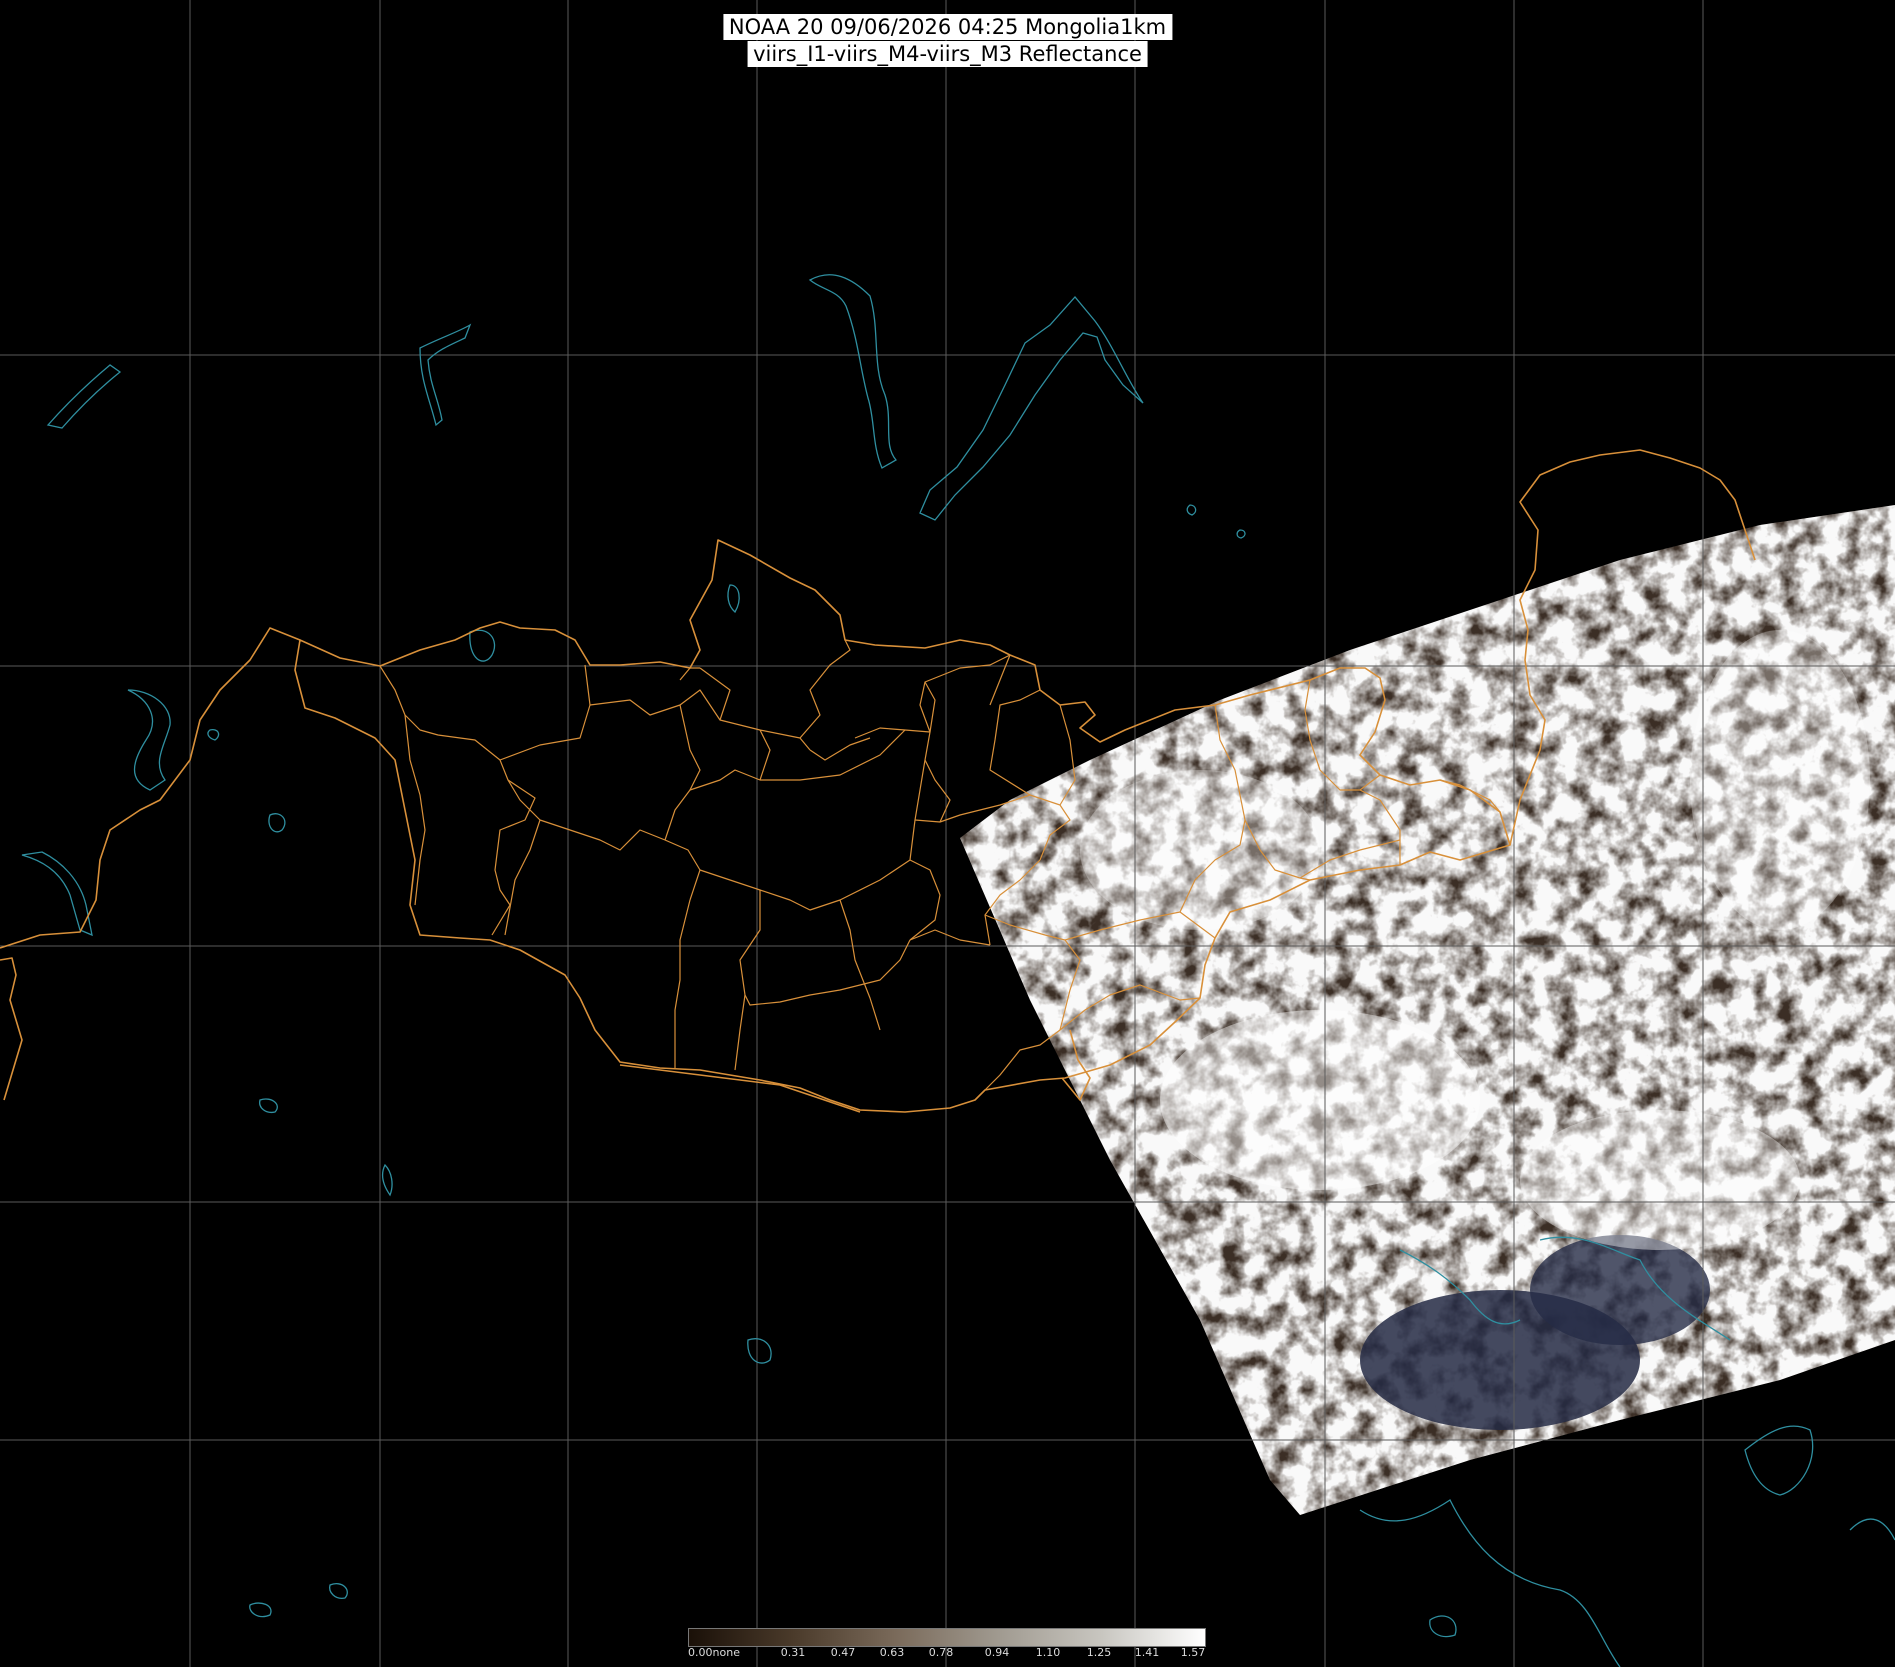  What do you see at coordinates (947, 54) in the screenshot?
I see `map-subtitle: viirs_I1-viirs_M4-viirs_M3 Reflectance` at bounding box center [947, 54].